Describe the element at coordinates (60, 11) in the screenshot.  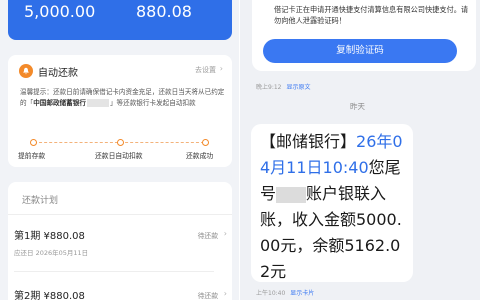
I see `loan-amount: 5,000.00` at that location.